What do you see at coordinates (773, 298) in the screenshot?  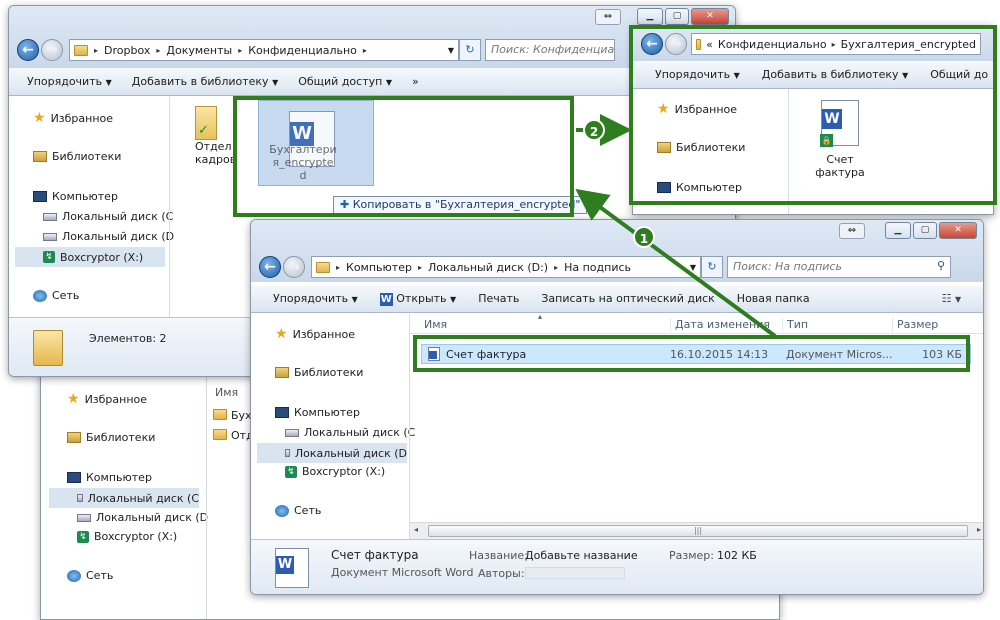 I see `new-folder-button: Новая папка` at bounding box center [773, 298].